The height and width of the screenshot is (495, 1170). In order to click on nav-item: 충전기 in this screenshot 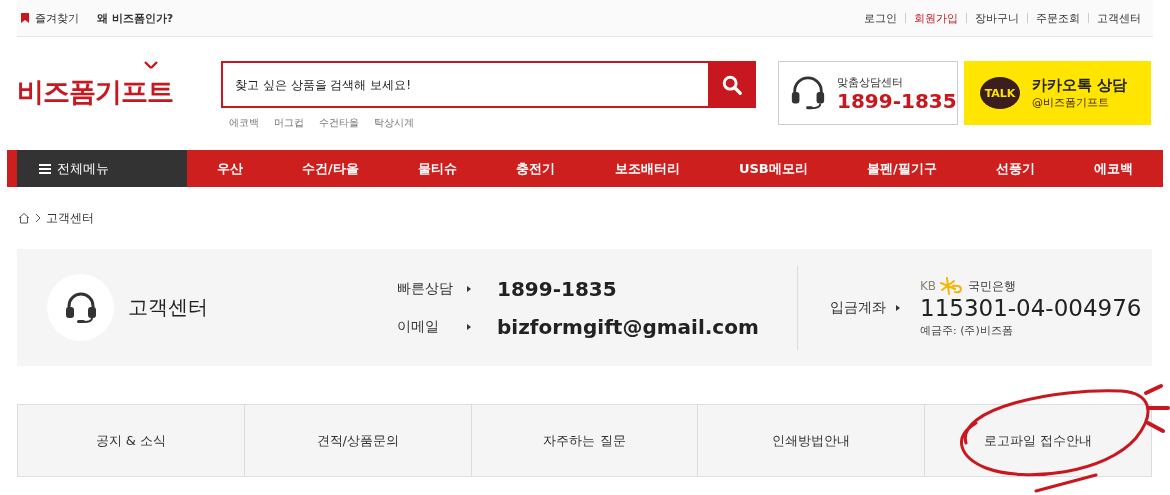, I will do `click(536, 168)`.